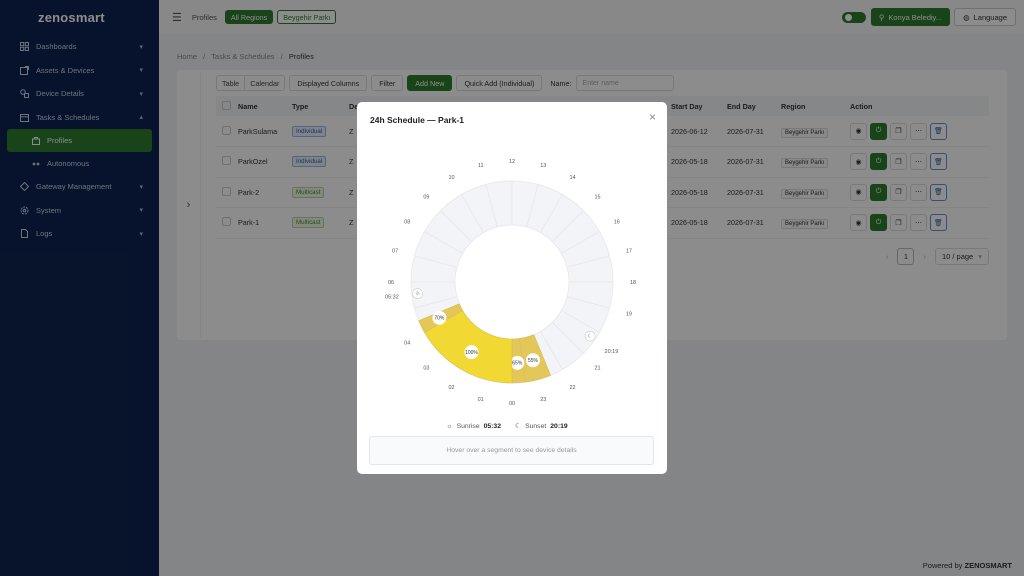 Image resolution: width=1024 pixels, height=576 pixels. What do you see at coordinates (512, 162) in the screenshot?
I see `hour-label: 12` at bounding box center [512, 162].